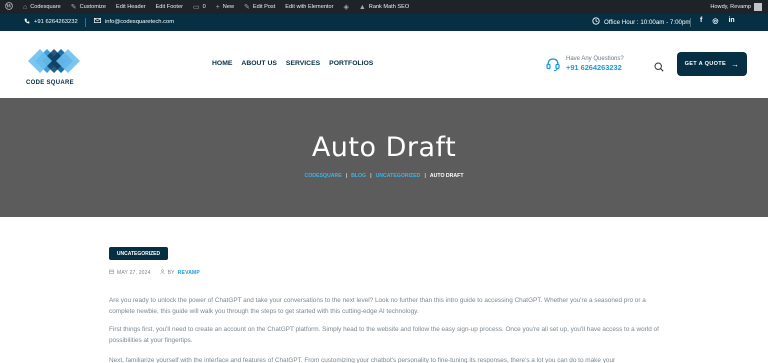 Image resolution: width=768 pixels, height=363 pixels. Describe the element at coordinates (25, 7) in the screenshot. I see `home-icon: ⌂` at that location.